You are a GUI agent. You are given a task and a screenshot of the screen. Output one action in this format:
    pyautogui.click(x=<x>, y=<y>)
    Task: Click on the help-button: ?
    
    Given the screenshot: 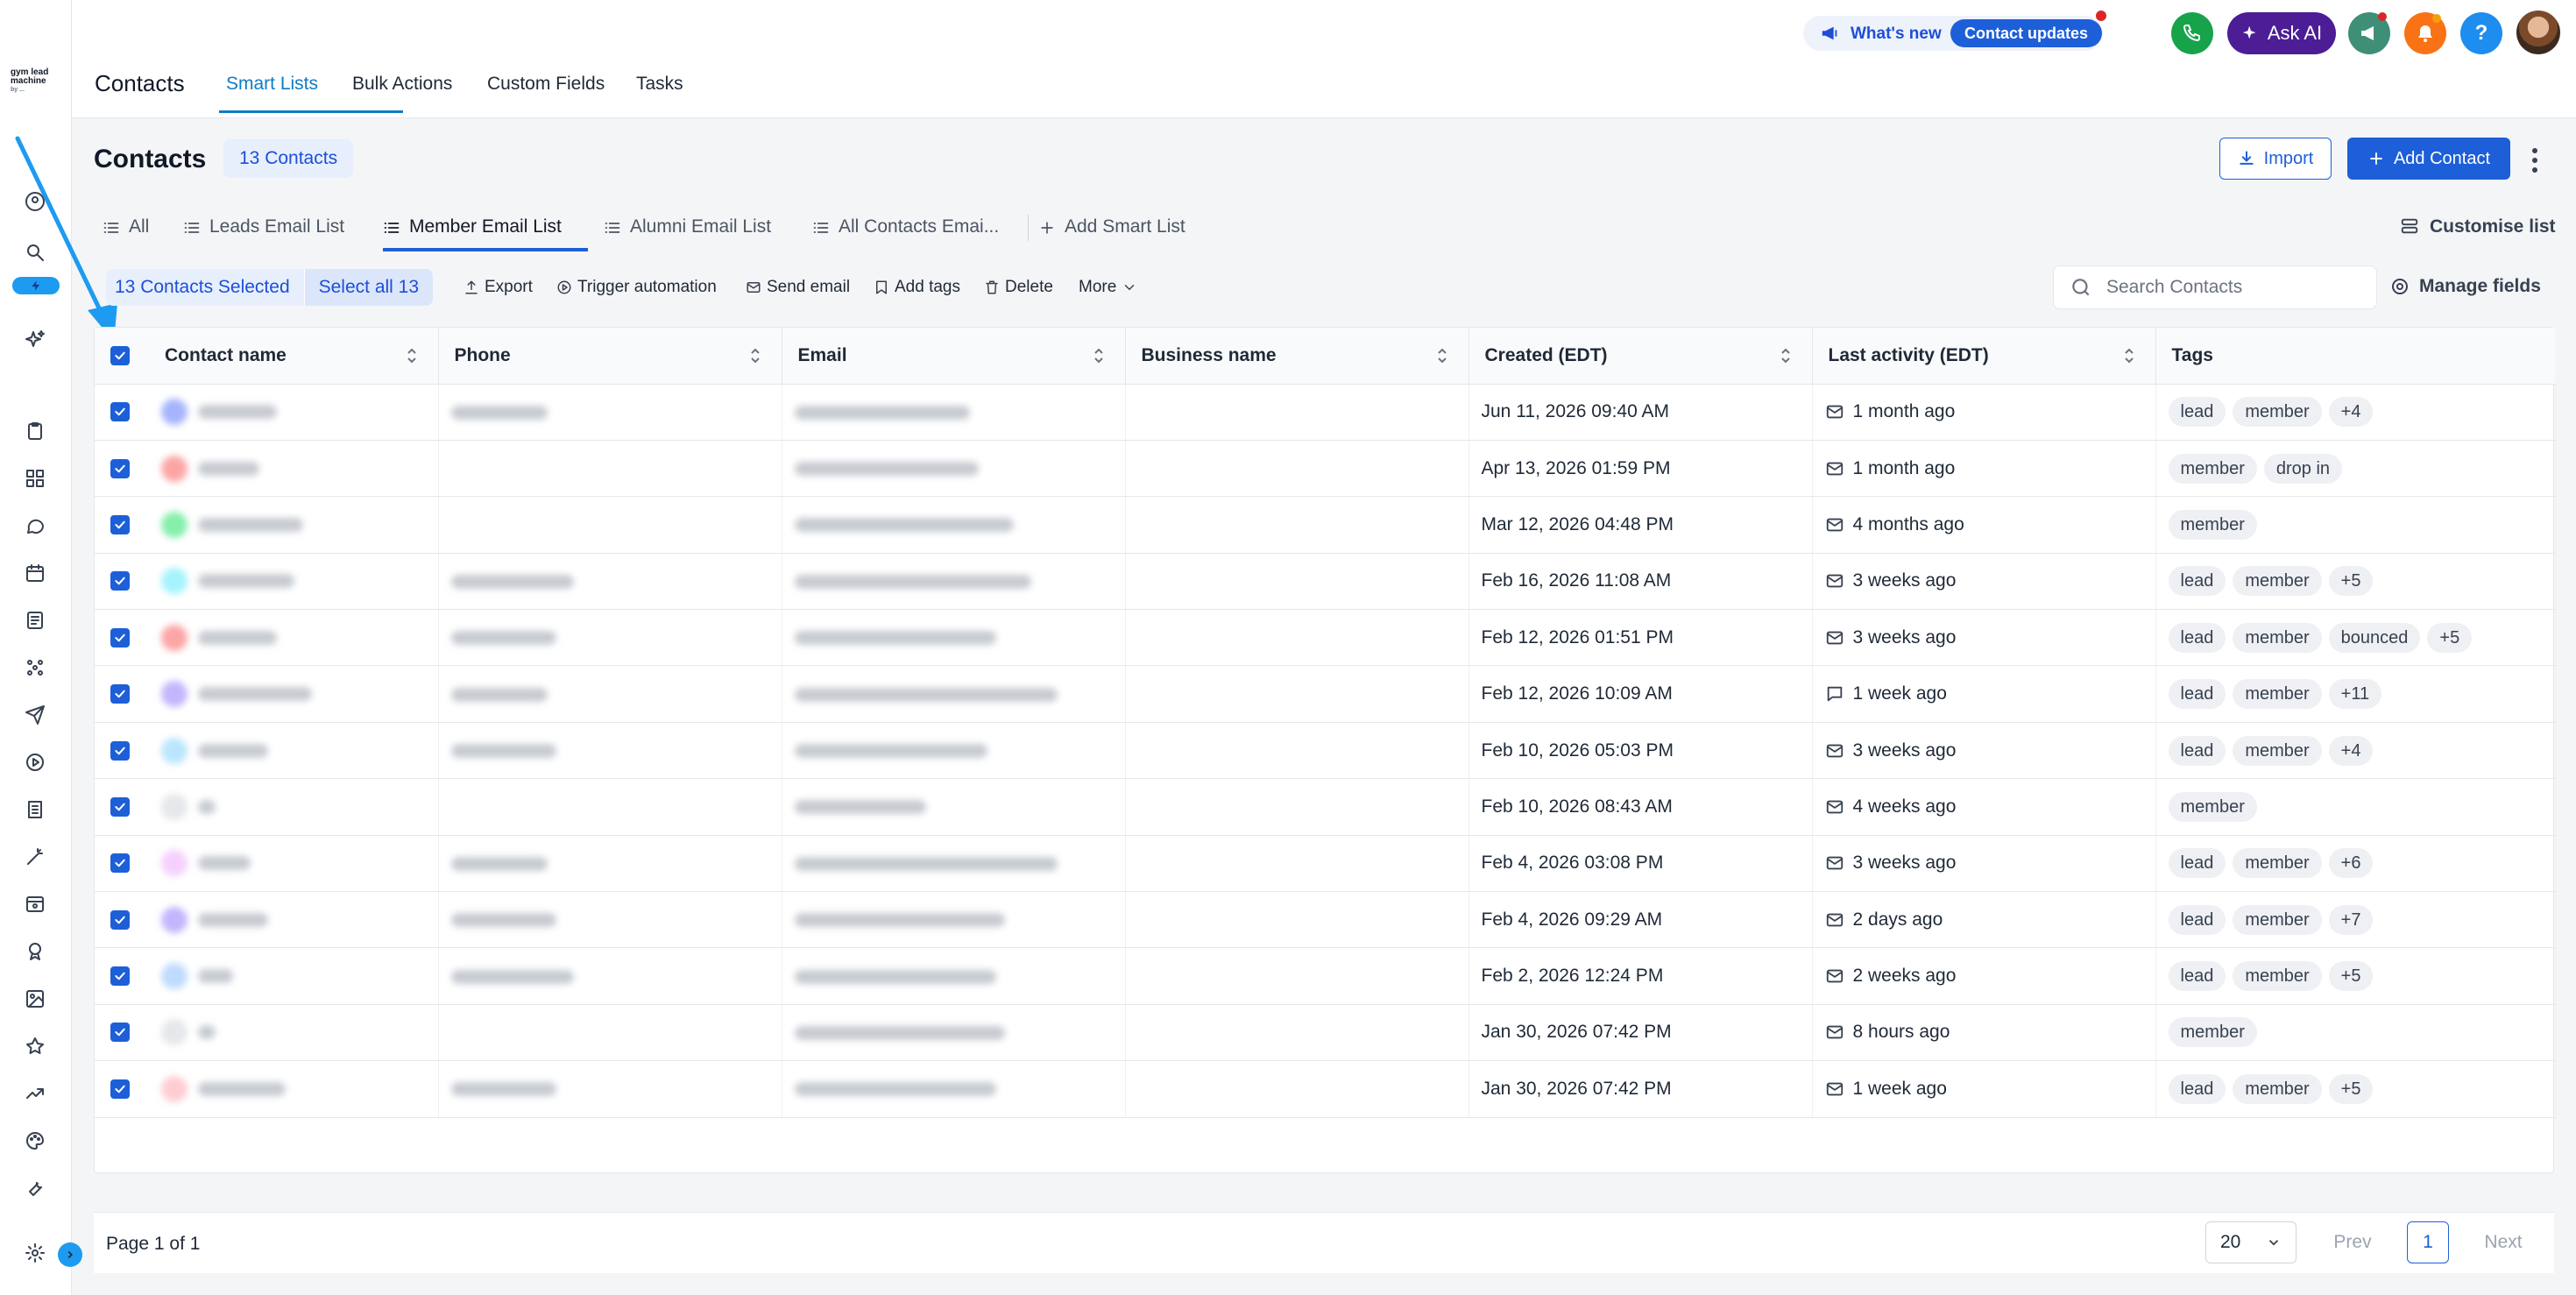 What is the action you would take?
    pyautogui.click(x=2481, y=33)
    